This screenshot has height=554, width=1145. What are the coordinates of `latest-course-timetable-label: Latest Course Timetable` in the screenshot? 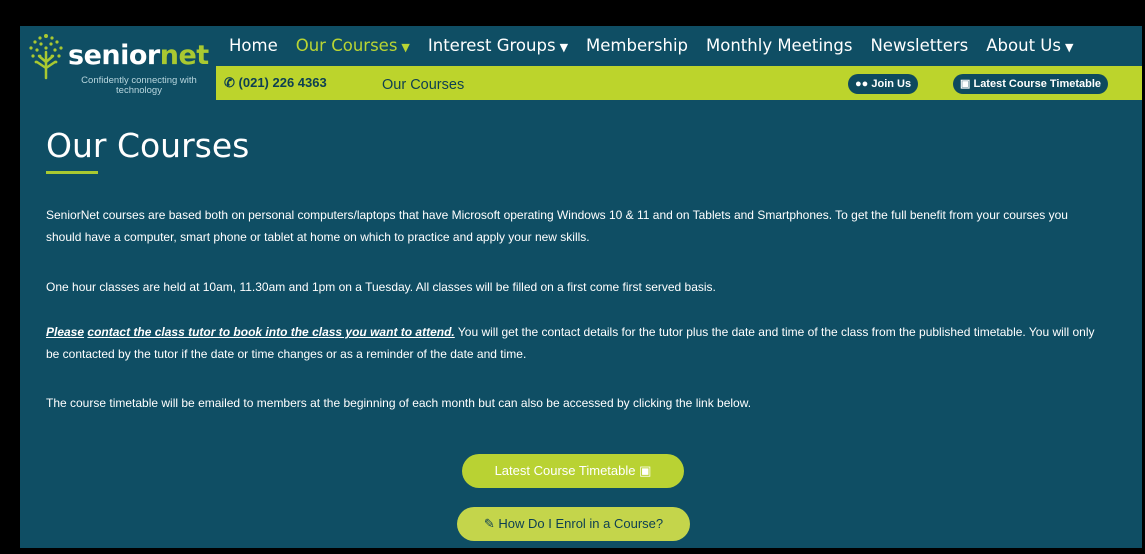 It's located at (565, 470).